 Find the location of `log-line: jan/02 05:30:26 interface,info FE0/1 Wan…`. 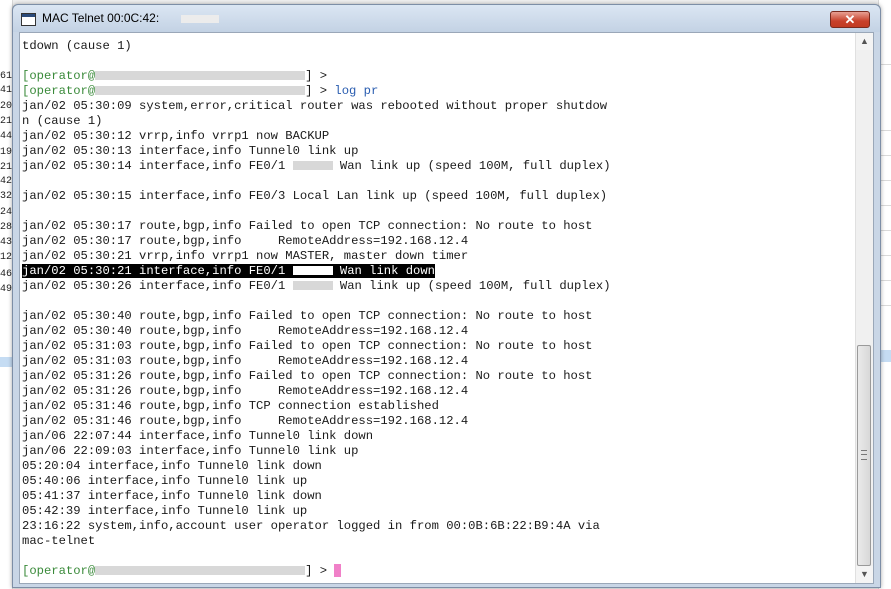

log-line: jan/02 05:30:26 interface,info FE0/1 Wan… is located at coordinates (316, 286).